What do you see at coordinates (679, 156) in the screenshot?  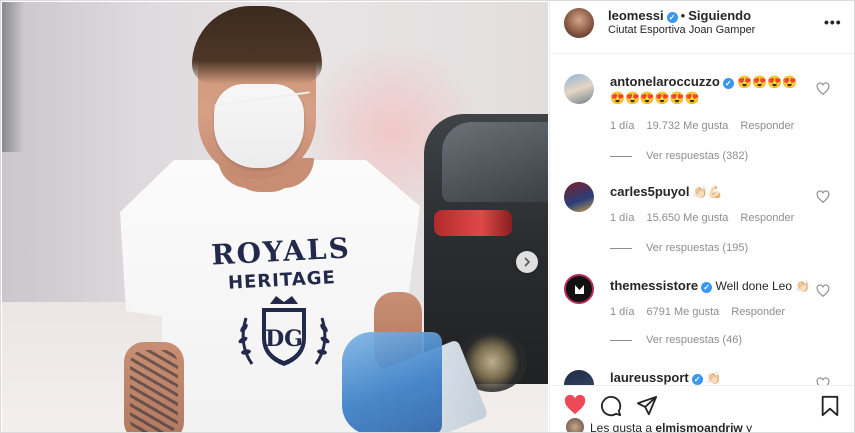 I see `view-replies-button: Ver respuestas (382)` at bounding box center [679, 156].